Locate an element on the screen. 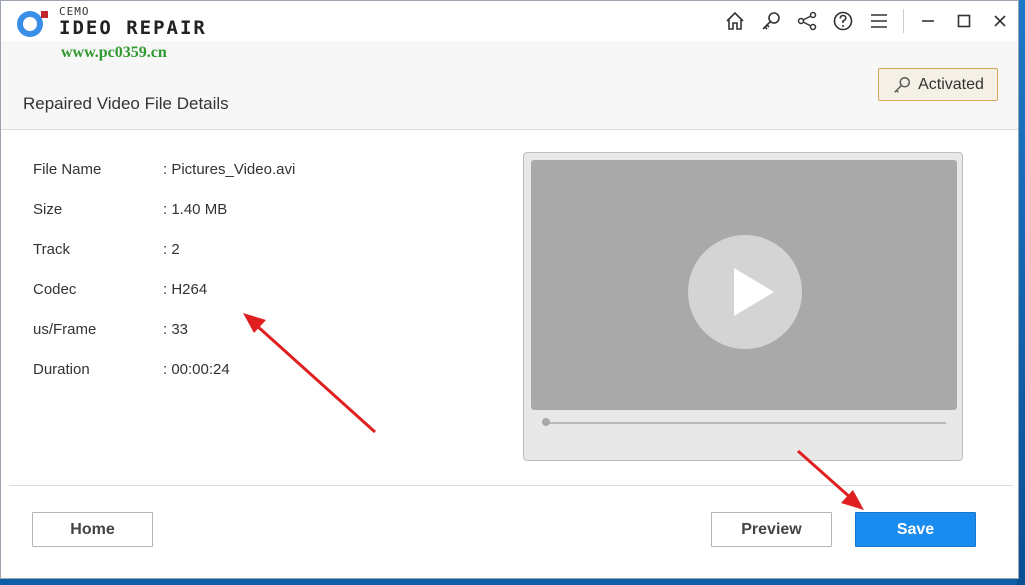  save-button: Save is located at coordinates (915, 529).